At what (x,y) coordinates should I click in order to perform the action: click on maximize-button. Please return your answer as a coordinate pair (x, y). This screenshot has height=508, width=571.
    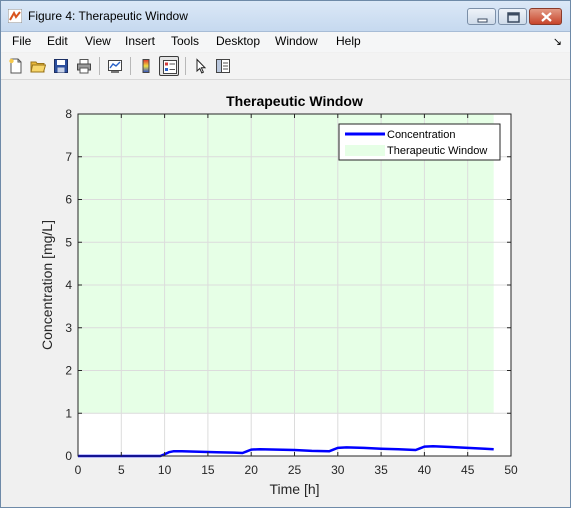
    Looking at the image, I should click on (512, 16).